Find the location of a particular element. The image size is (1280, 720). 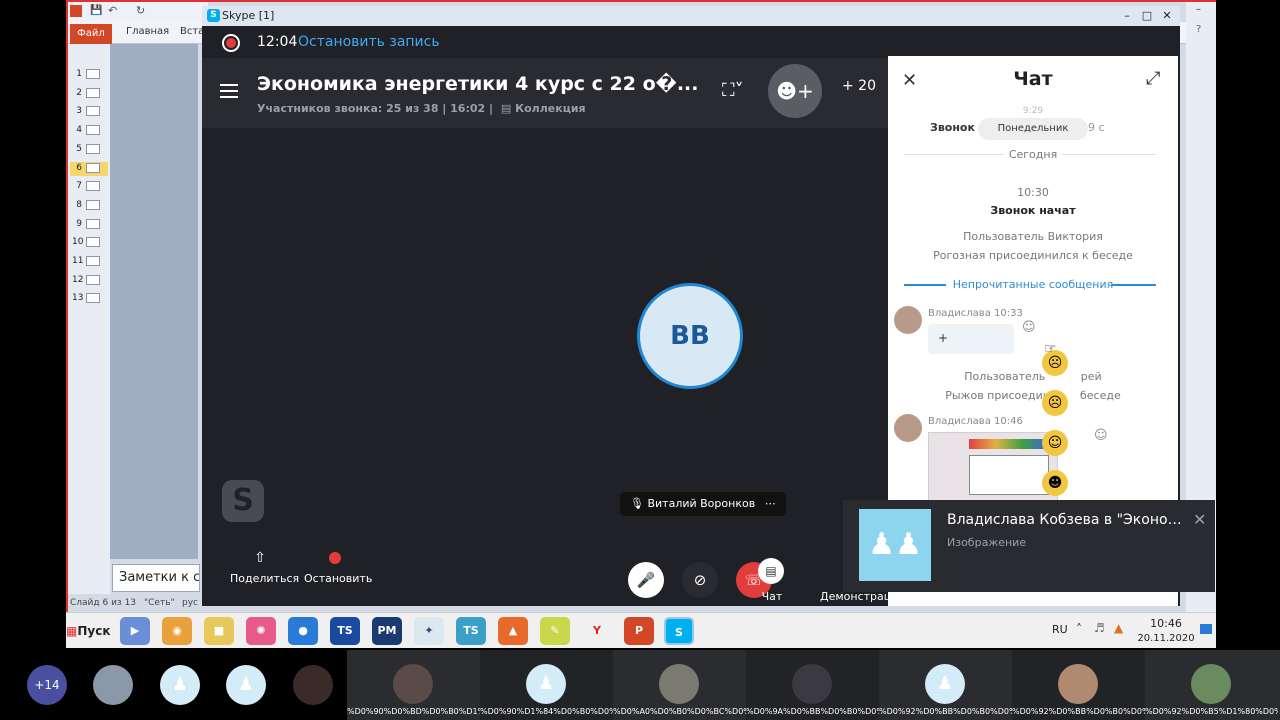

camera-off-button: ⊘ is located at coordinates (700, 580).